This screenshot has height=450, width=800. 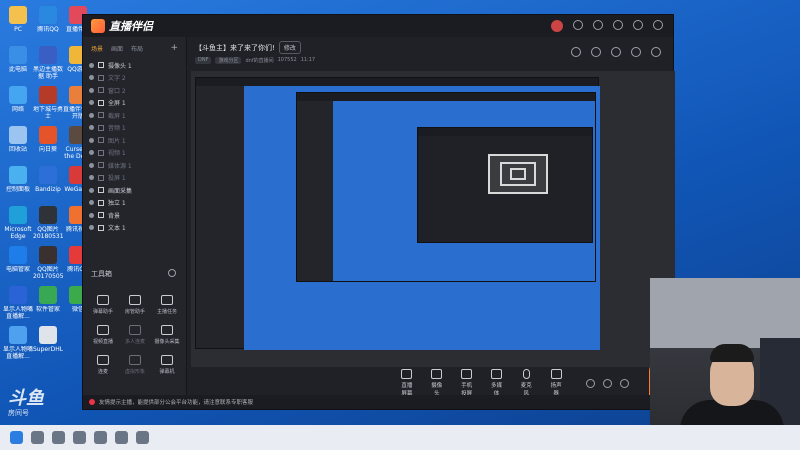 I want to click on game-tag: DNF, so click(x=203, y=60).